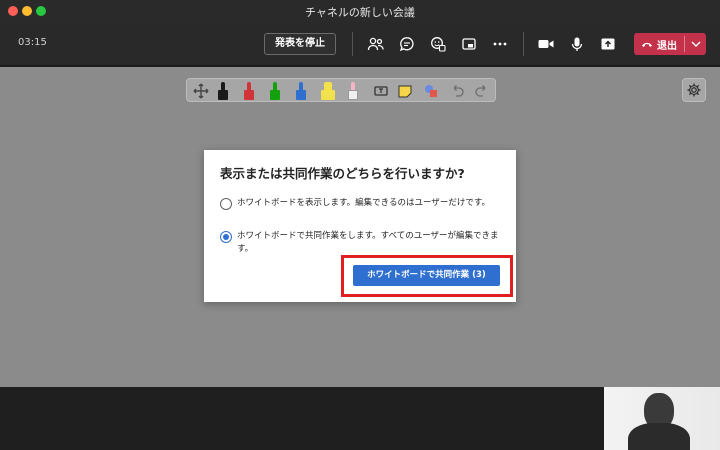 The width and height of the screenshot is (720, 450). What do you see at coordinates (482, 91) in the screenshot?
I see `redo-icon` at bounding box center [482, 91].